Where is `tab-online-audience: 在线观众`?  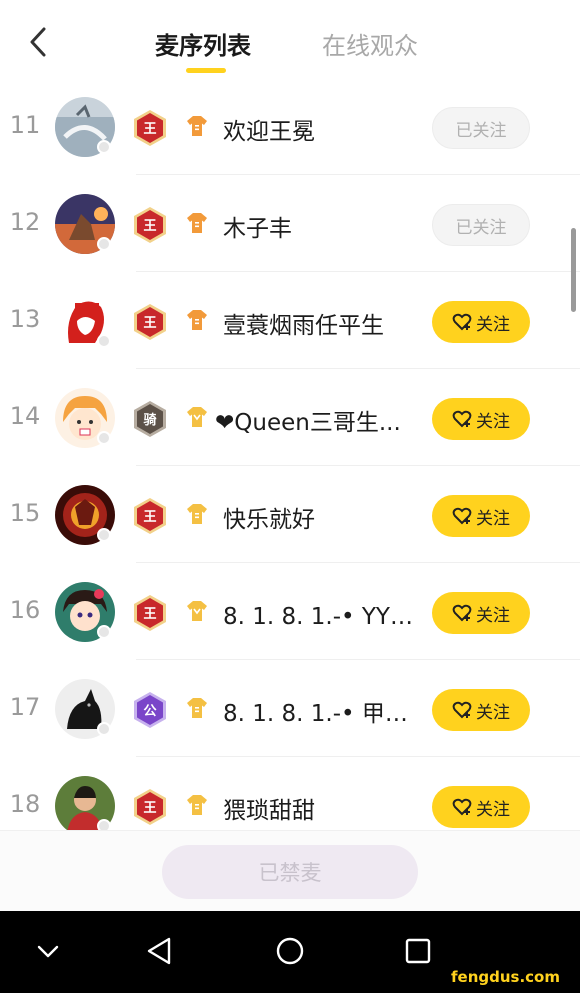 tab-online-audience: 在线观众 is located at coordinates (370, 43).